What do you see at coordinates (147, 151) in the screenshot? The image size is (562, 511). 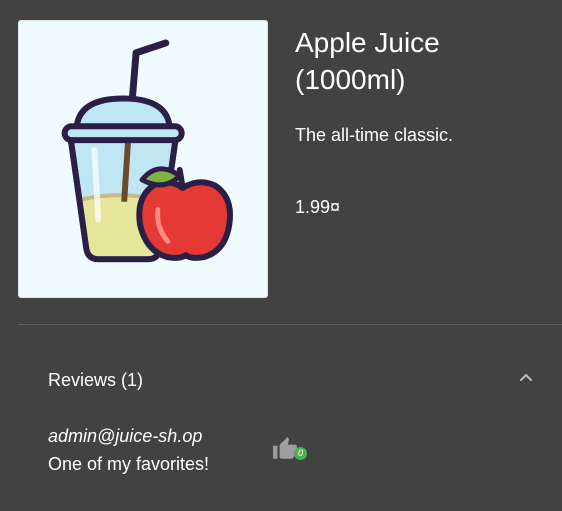 I see `apple-juice-illustration` at bounding box center [147, 151].